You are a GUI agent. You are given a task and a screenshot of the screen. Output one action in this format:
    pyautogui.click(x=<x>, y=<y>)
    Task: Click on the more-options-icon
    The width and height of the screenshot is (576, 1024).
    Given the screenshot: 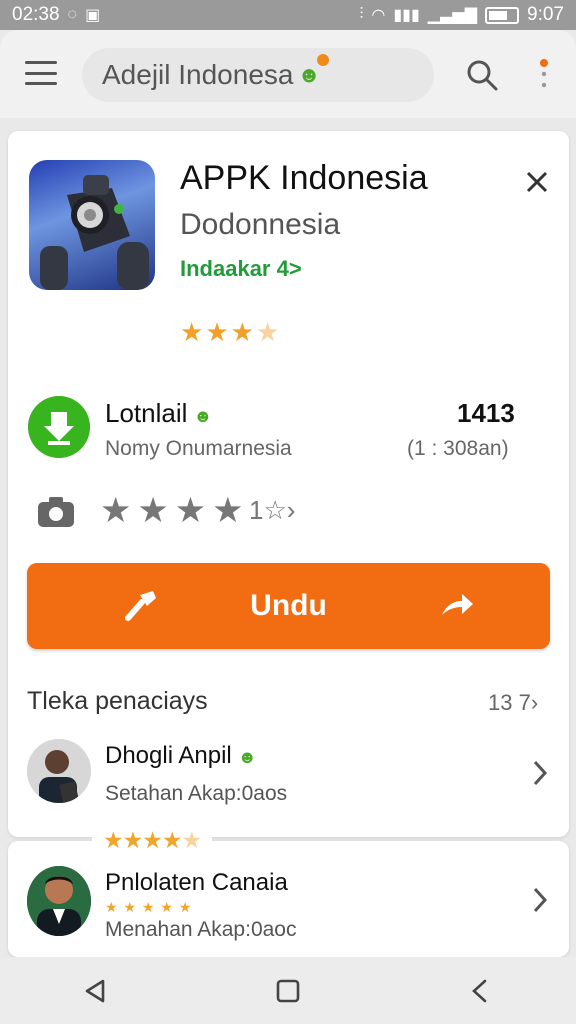 What is the action you would take?
    pyautogui.click(x=544, y=74)
    